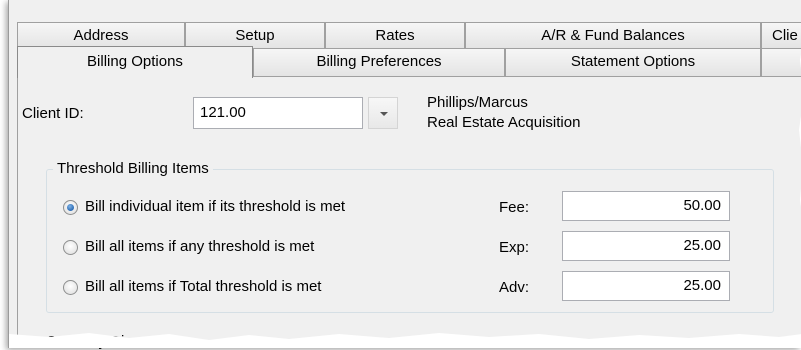  I want to click on chevron-down-icon, so click(384, 114).